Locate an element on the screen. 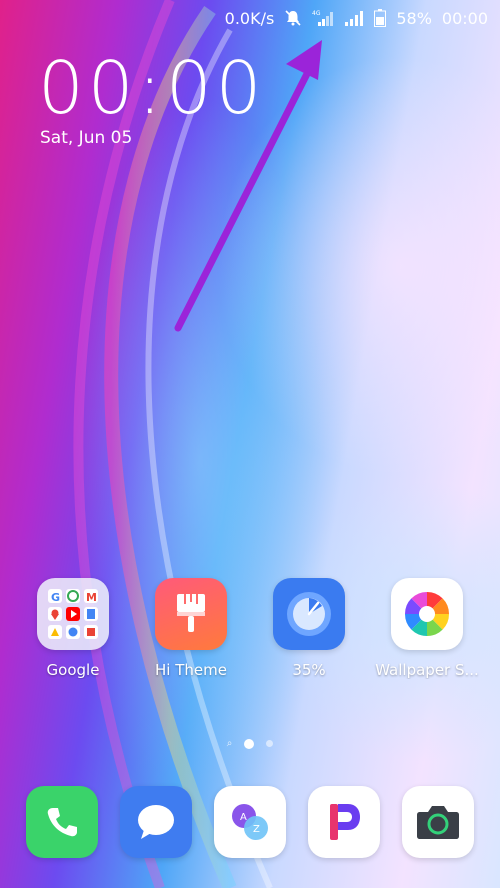 This screenshot has width=500, height=888. p-app-icon is located at coordinates (344, 822).